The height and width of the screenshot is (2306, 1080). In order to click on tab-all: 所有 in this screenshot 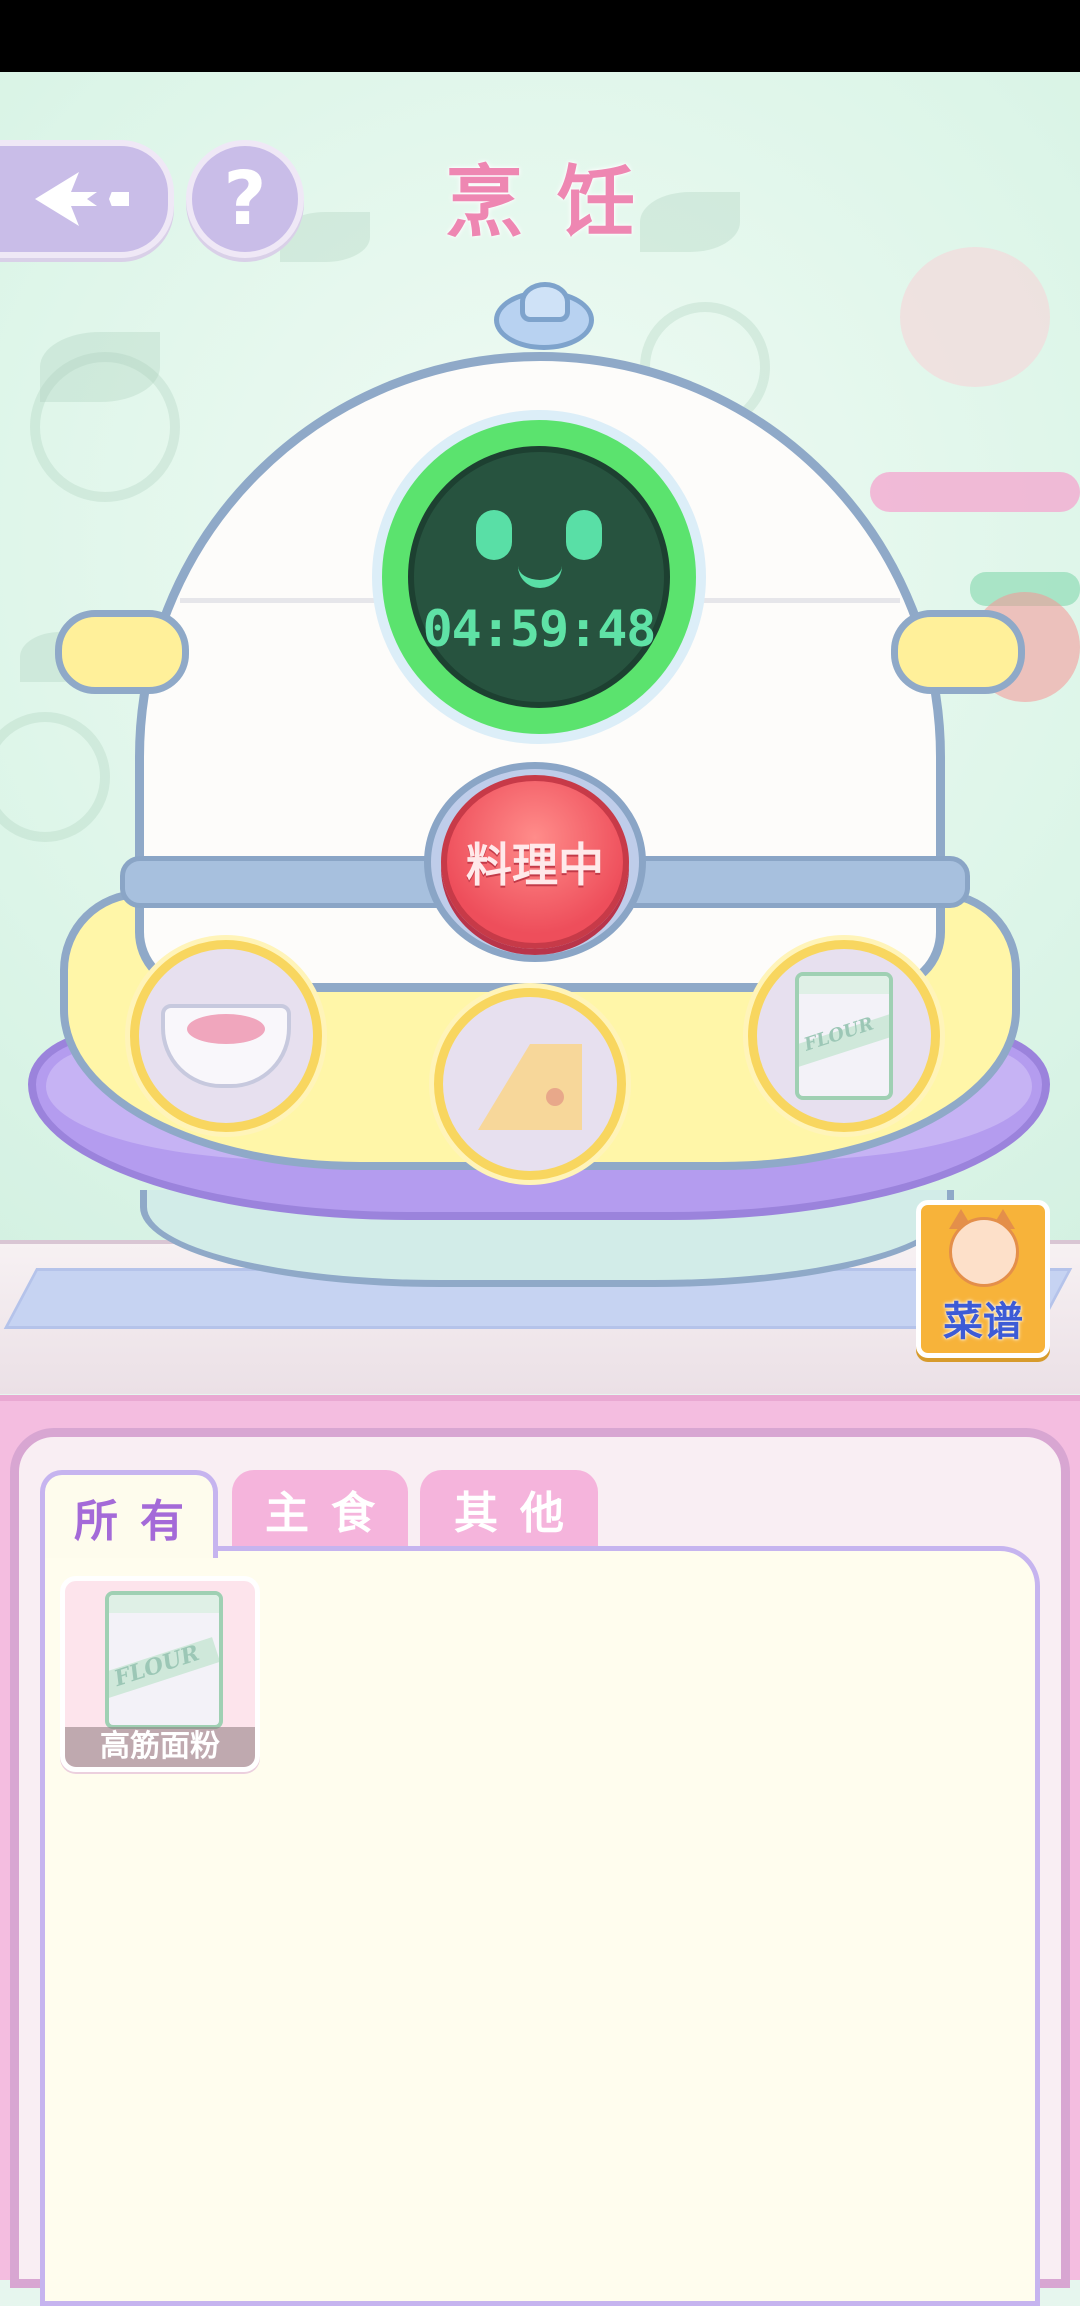, I will do `click(129, 1514)`.